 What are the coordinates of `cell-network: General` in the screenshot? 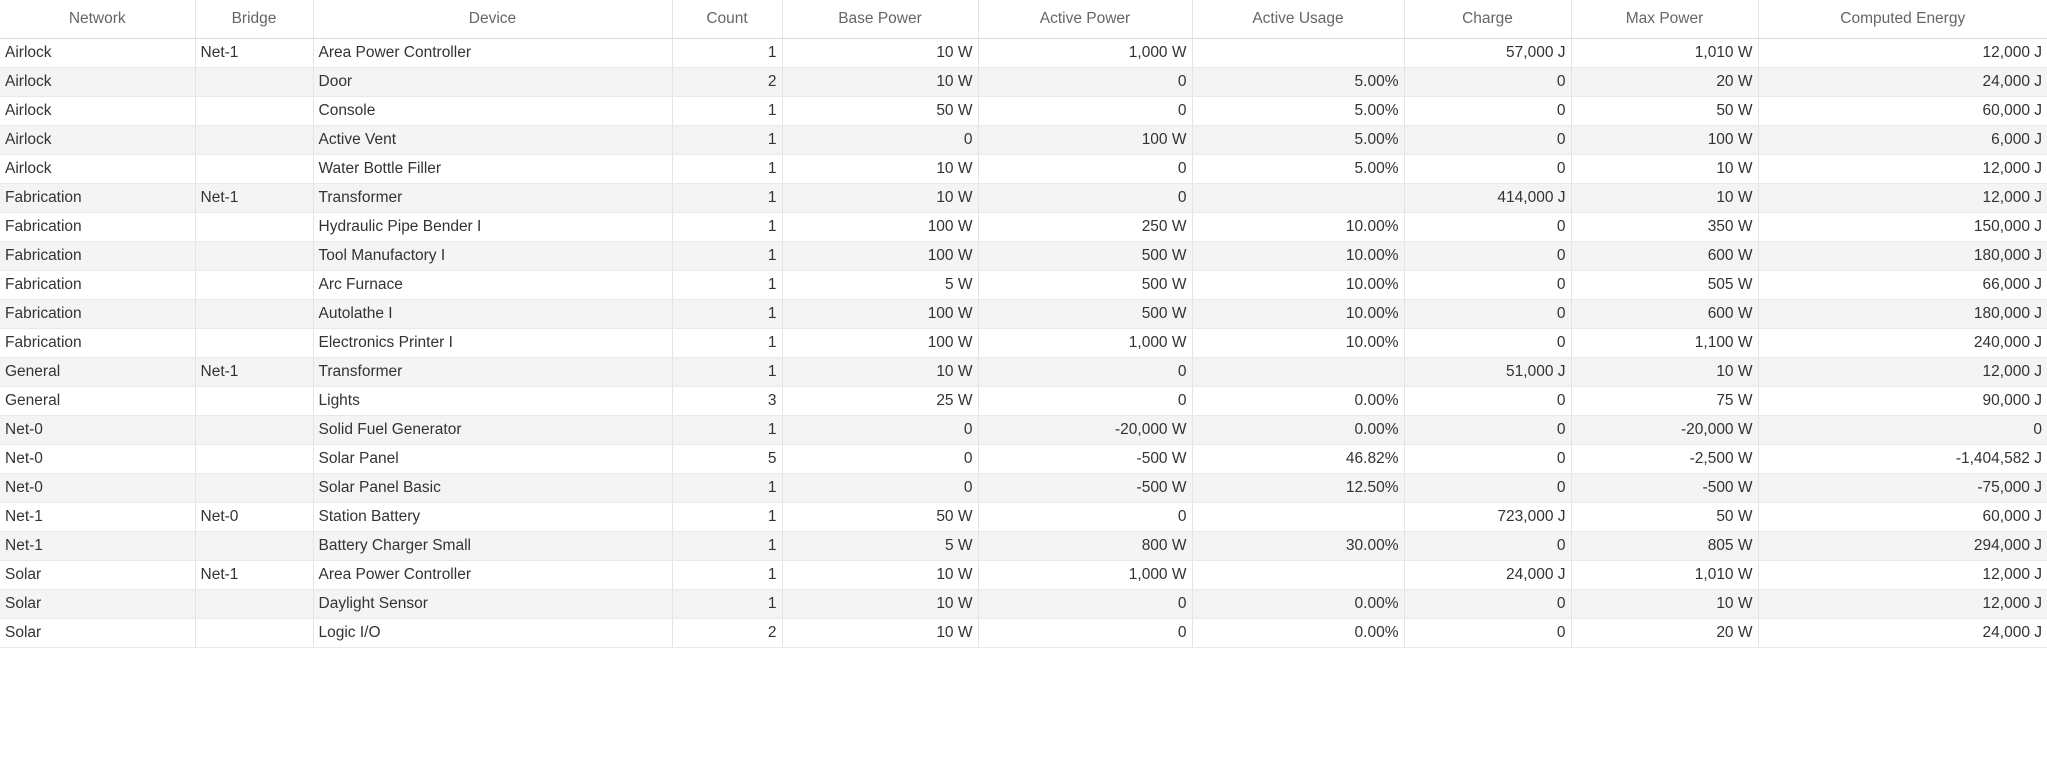 It's located at (98, 401).